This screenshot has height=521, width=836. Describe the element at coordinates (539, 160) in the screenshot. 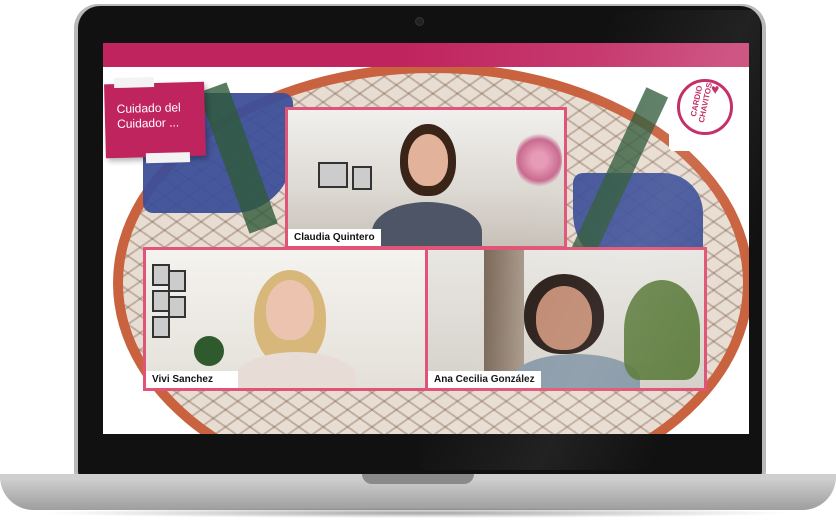

I see `flowers` at that location.